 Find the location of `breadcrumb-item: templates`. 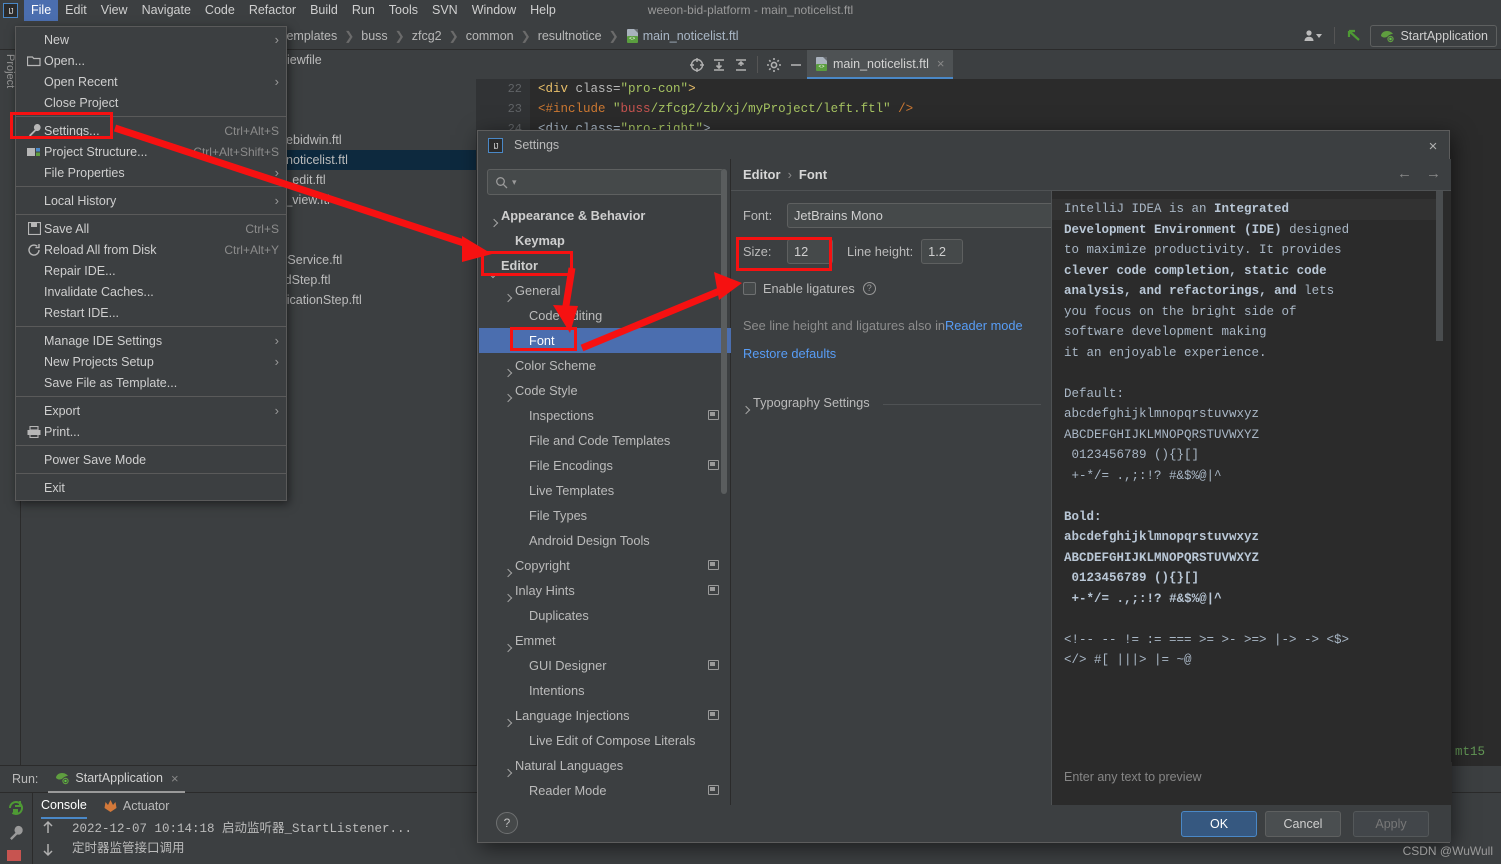

breadcrumb-item: templates is located at coordinates (310, 36).